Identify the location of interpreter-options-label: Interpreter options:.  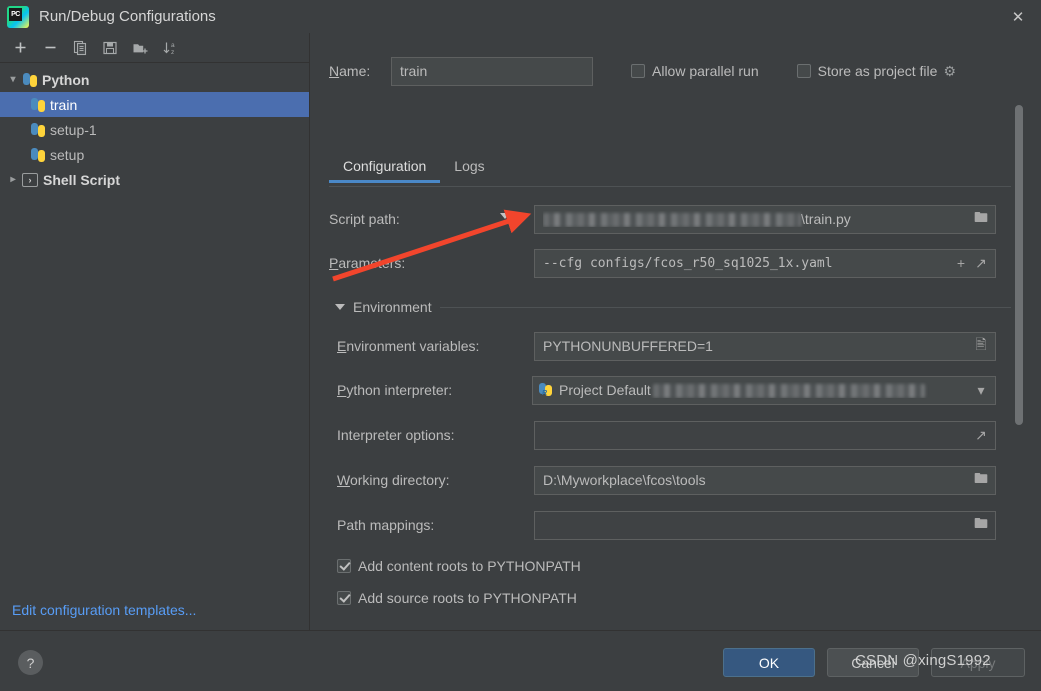
(396, 435).